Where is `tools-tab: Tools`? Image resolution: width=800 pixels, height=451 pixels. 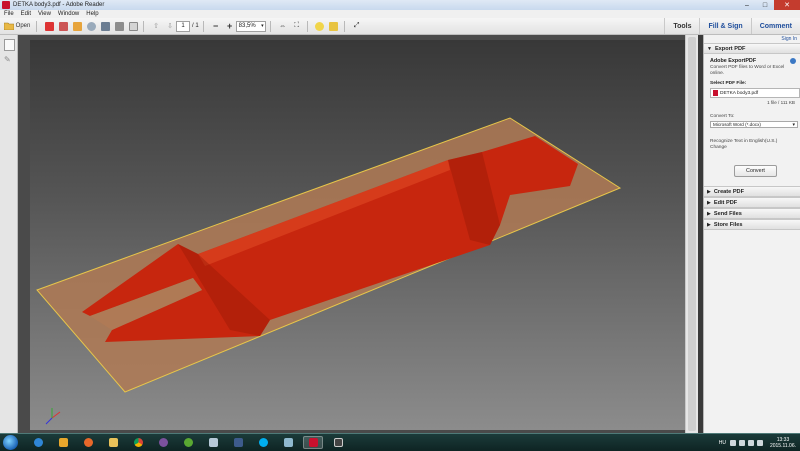
tools-tab: Tools is located at coordinates (681, 26).